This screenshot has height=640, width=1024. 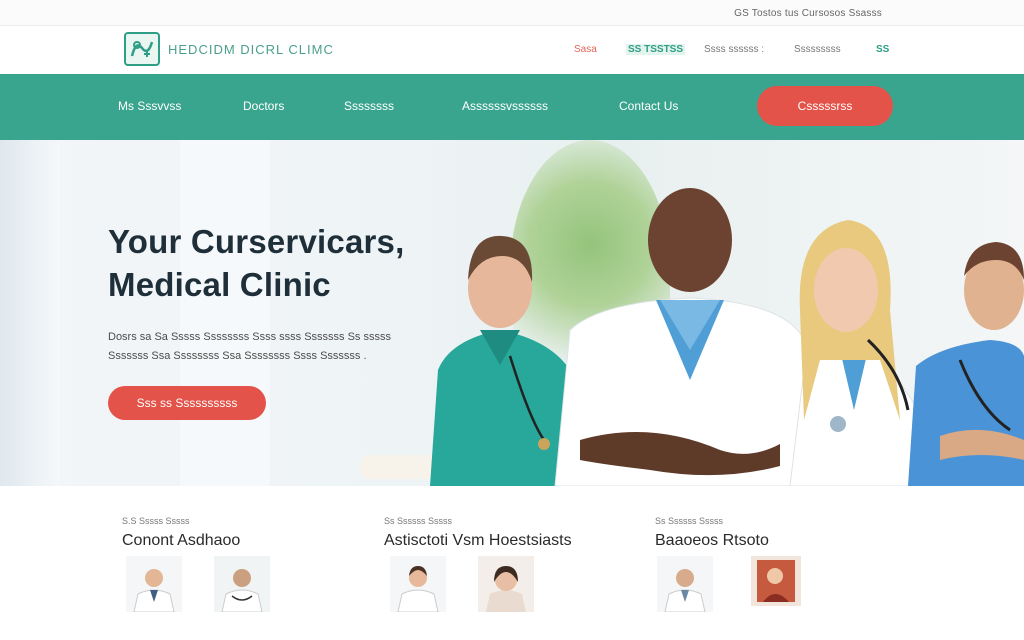 What do you see at coordinates (156, 521) in the screenshot?
I see `service-kicker: S.S Sssss Sssss` at bounding box center [156, 521].